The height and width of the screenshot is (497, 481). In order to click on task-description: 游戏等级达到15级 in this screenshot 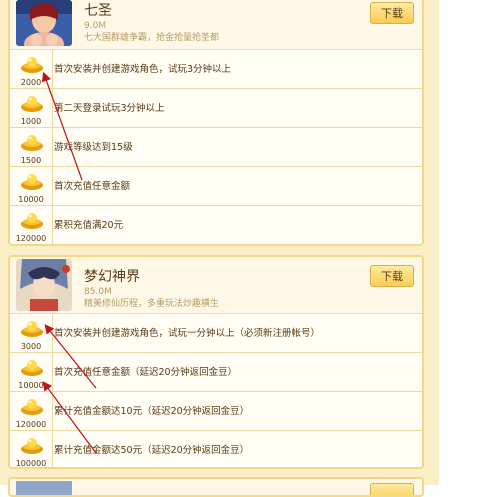, I will do `click(93, 147)`.